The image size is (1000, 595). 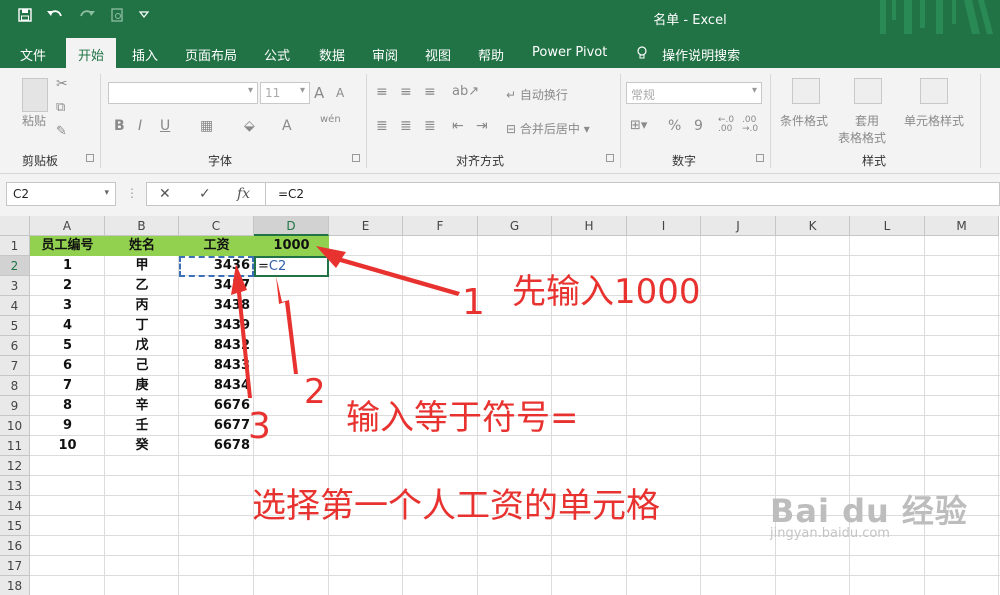 What do you see at coordinates (67, 406) in the screenshot?
I see `cell-a9: 8` at bounding box center [67, 406].